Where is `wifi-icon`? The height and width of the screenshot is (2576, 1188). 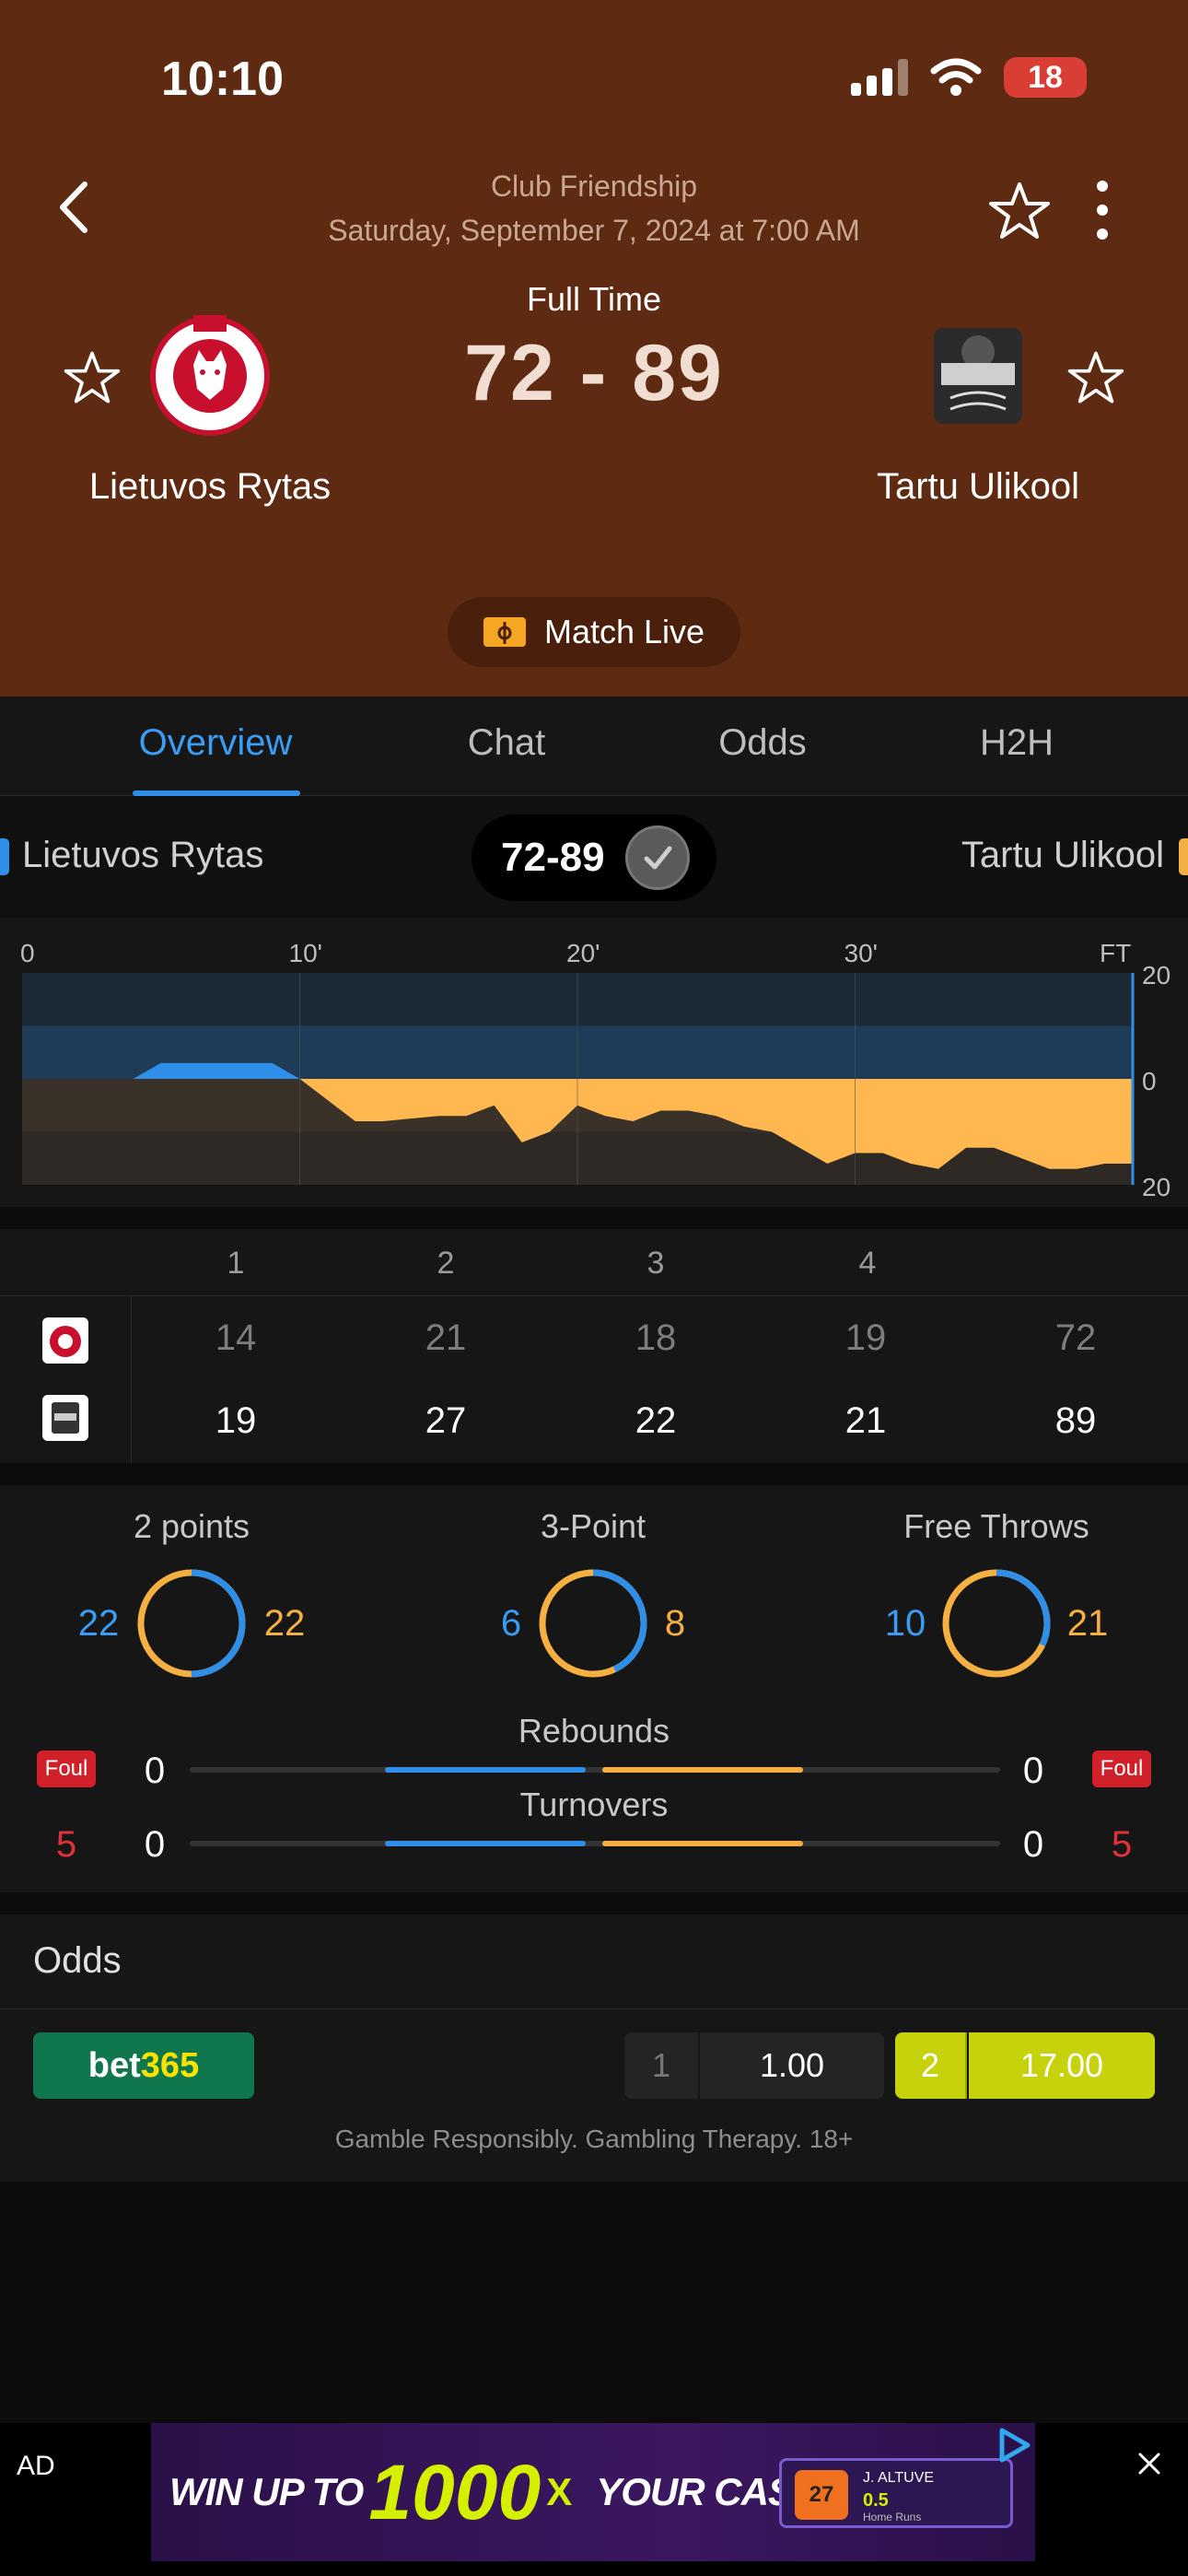
wifi-icon is located at coordinates (956, 77).